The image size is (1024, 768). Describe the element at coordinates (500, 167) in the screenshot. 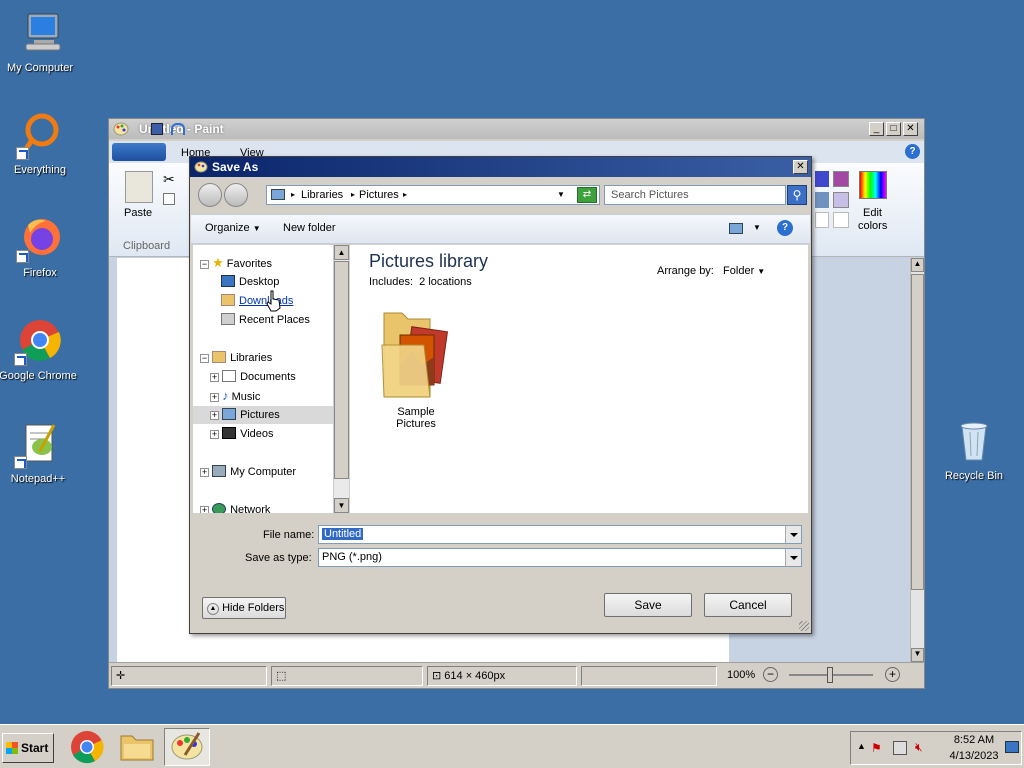

I see `dialog-title-bar: Save As` at that location.